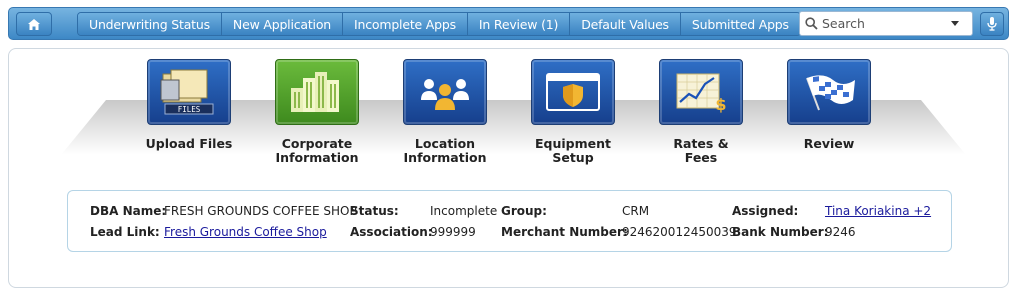 The height and width of the screenshot is (288, 1017). Describe the element at coordinates (464, 211) in the screenshot. I see `status-value: Incomplete` at that location.